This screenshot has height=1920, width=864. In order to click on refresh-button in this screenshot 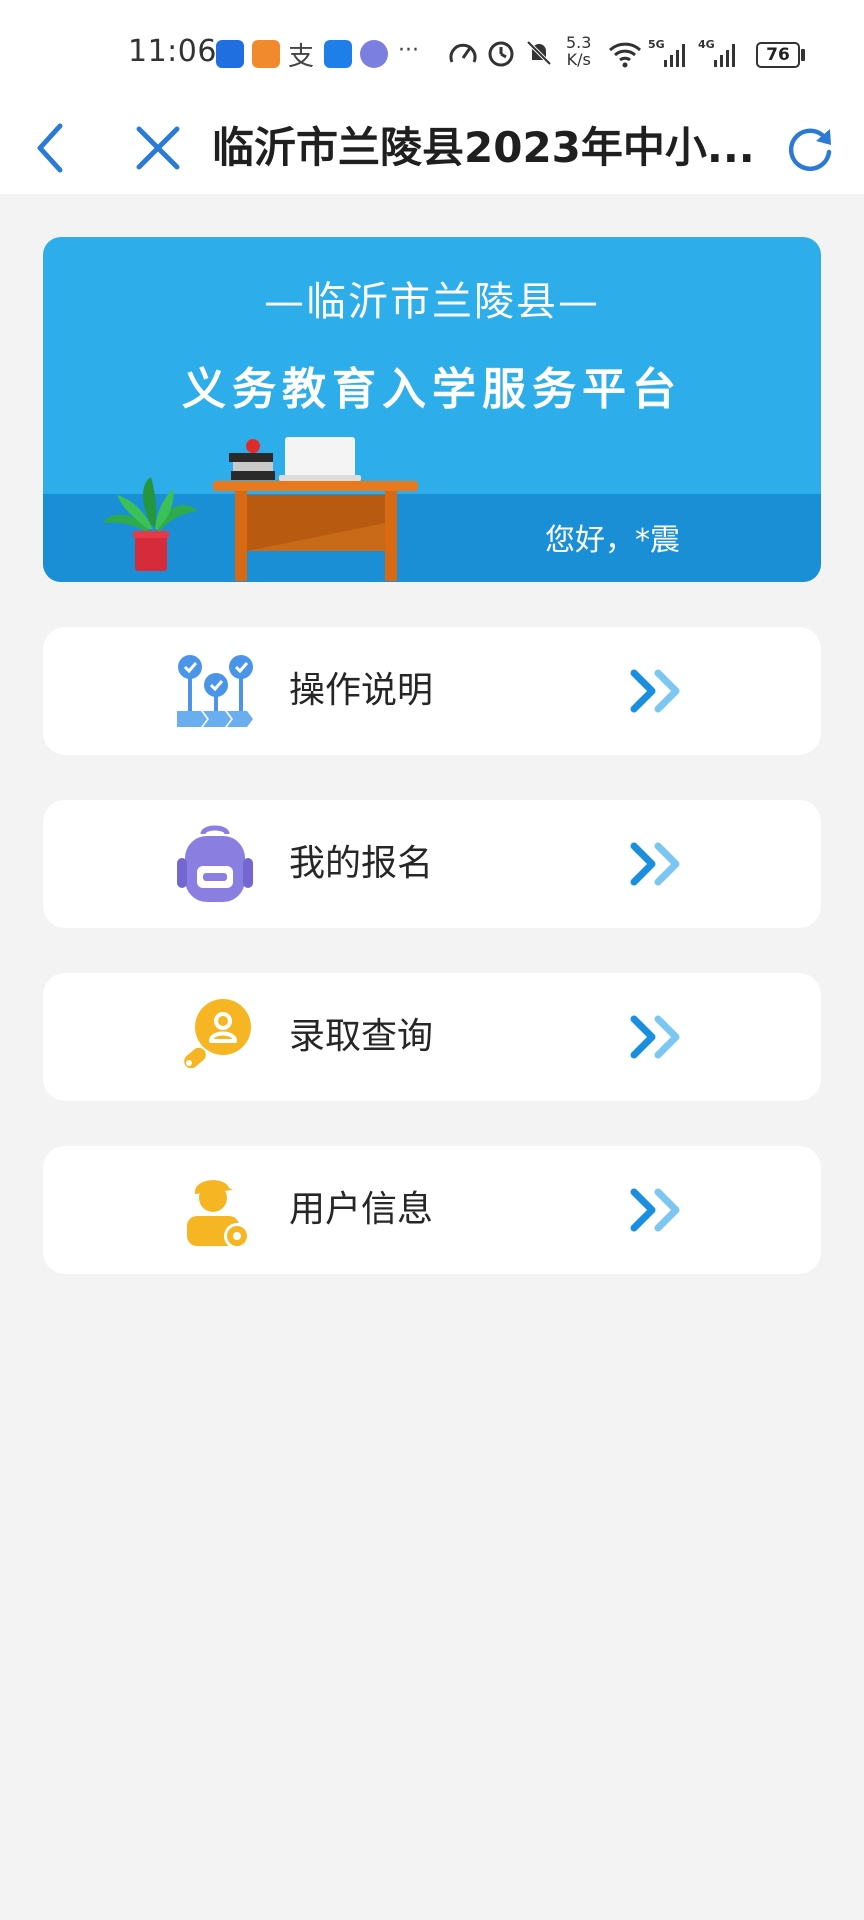, I will do `click(810, 148)`.